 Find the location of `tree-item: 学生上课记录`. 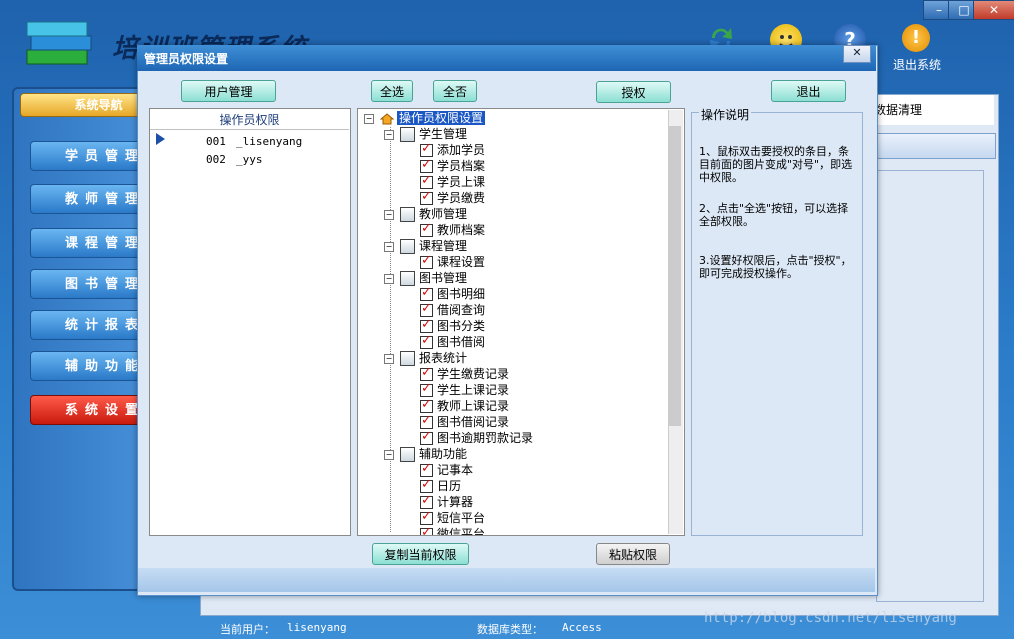

tree-item: 学生上课记录 is located at coordinates (464, 389).